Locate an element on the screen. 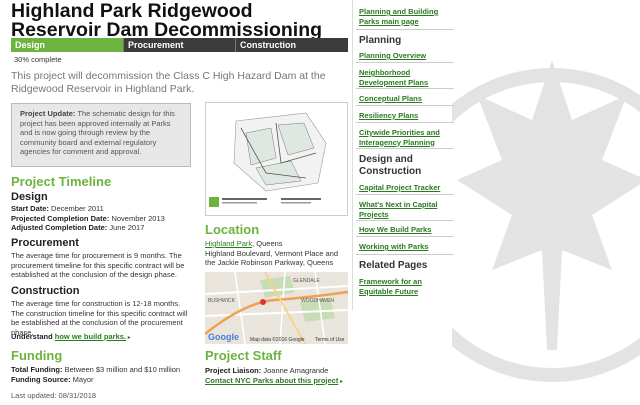 This screenshot has height=405, width=640. map-terms-link: Terms of Use is located at coordinates (330, 340).